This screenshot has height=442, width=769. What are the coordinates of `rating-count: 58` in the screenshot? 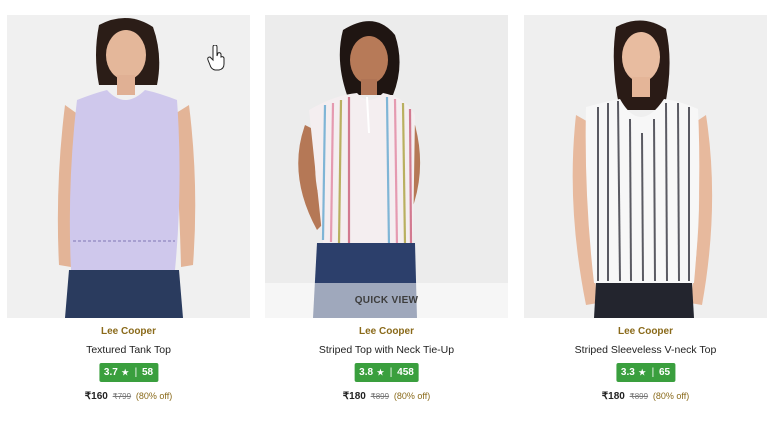 It's located at (147, 372).